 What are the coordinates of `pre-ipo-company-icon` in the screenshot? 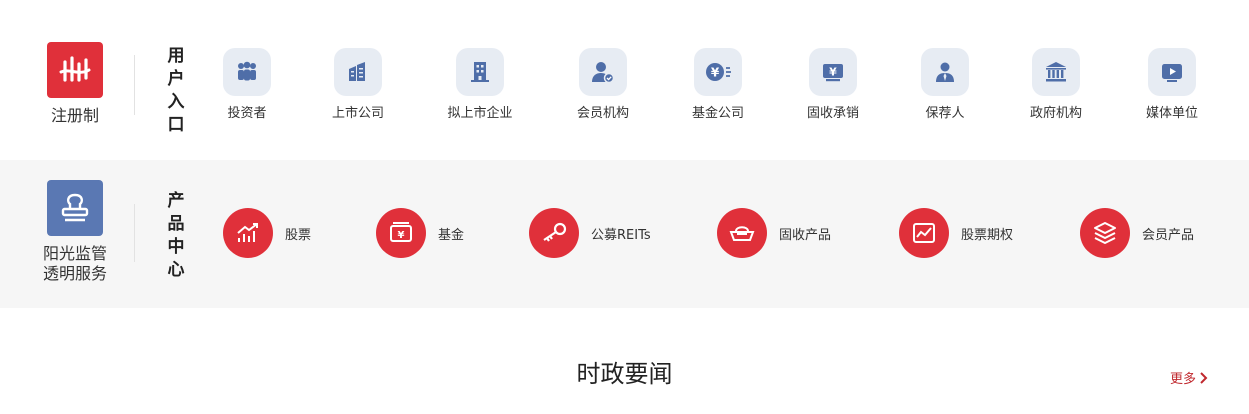 It's located at (480, 72).